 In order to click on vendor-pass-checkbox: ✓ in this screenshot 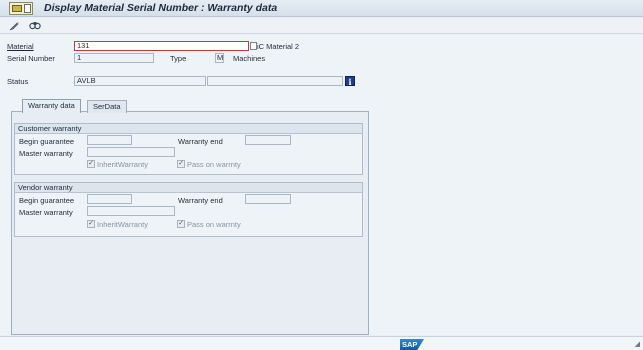, I will do `click(181, 224)`.